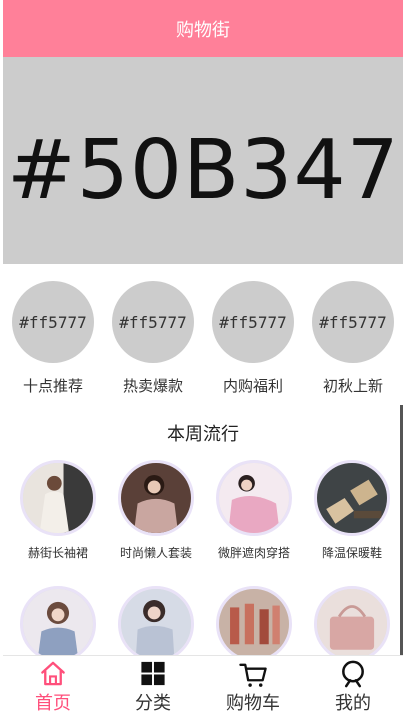  What do you see at coordinates (53, 673) in the screenshot?
I see `home-icon` at bounding box center [53, 673].